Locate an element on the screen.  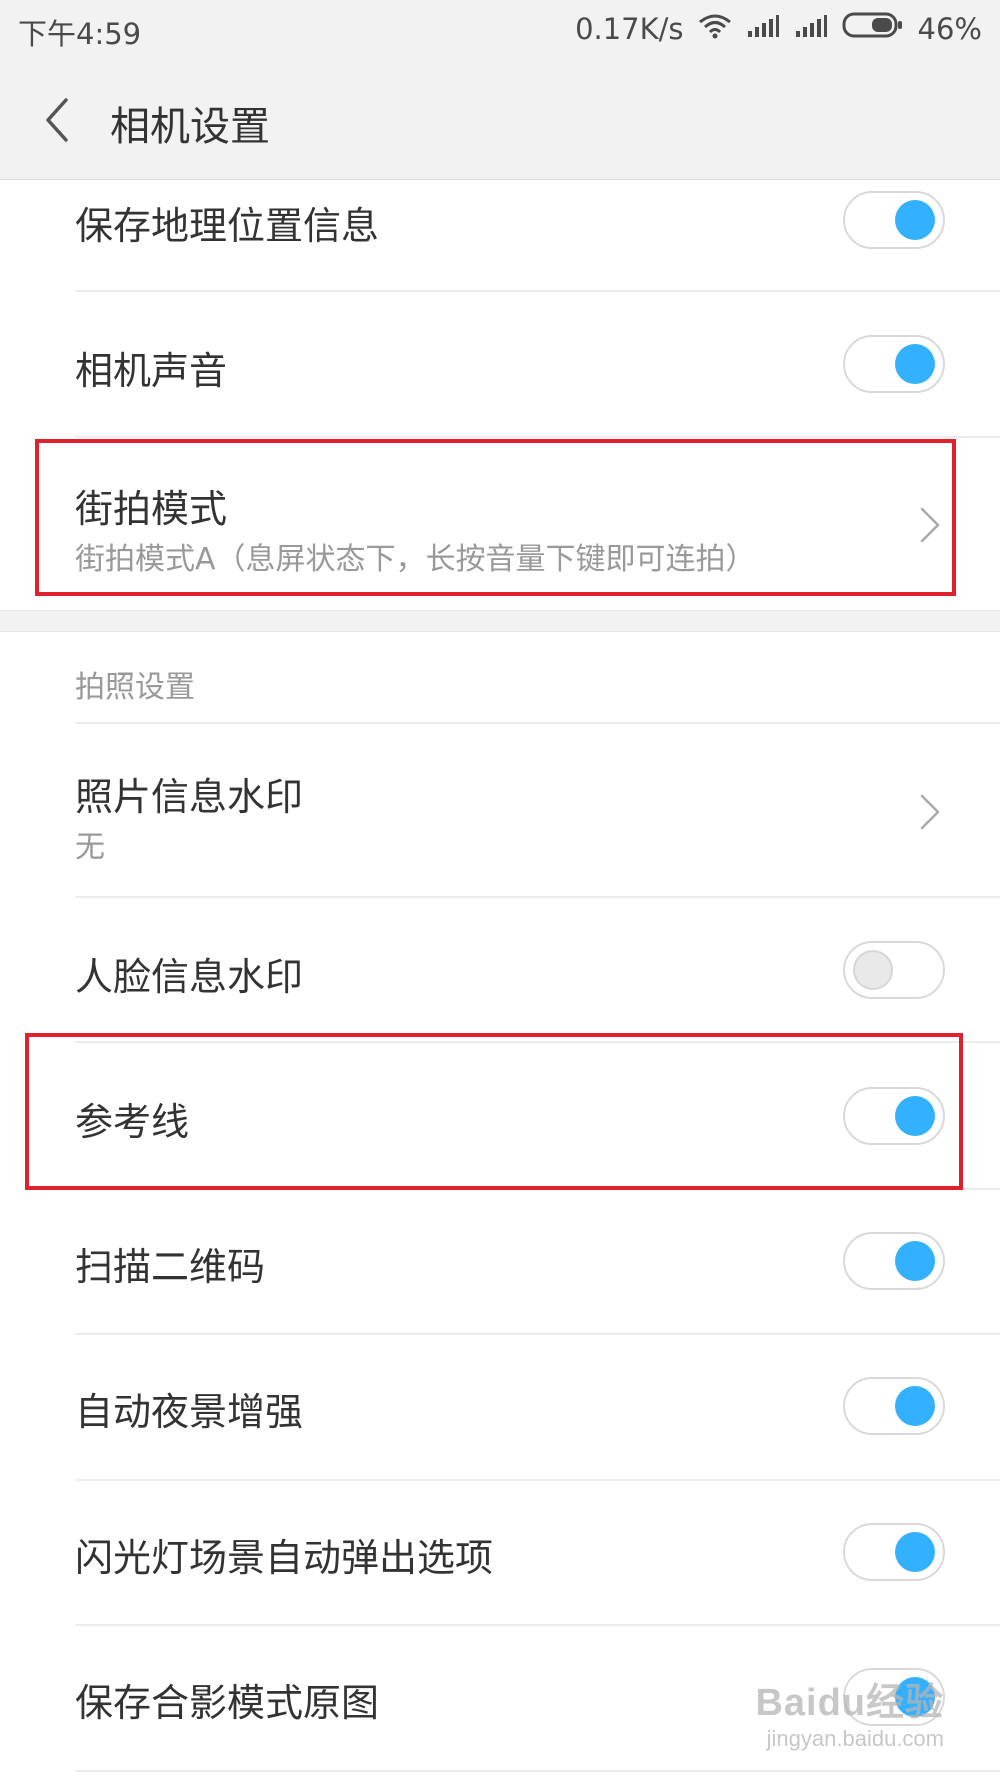
status-right: 0.17K/s 46% is located at coordinates (778, 28).